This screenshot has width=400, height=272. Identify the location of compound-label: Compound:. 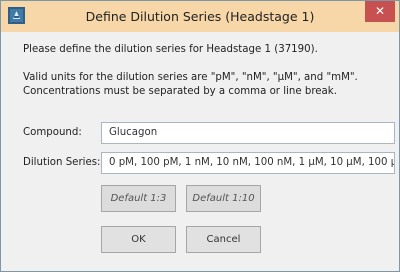
(52, 132).